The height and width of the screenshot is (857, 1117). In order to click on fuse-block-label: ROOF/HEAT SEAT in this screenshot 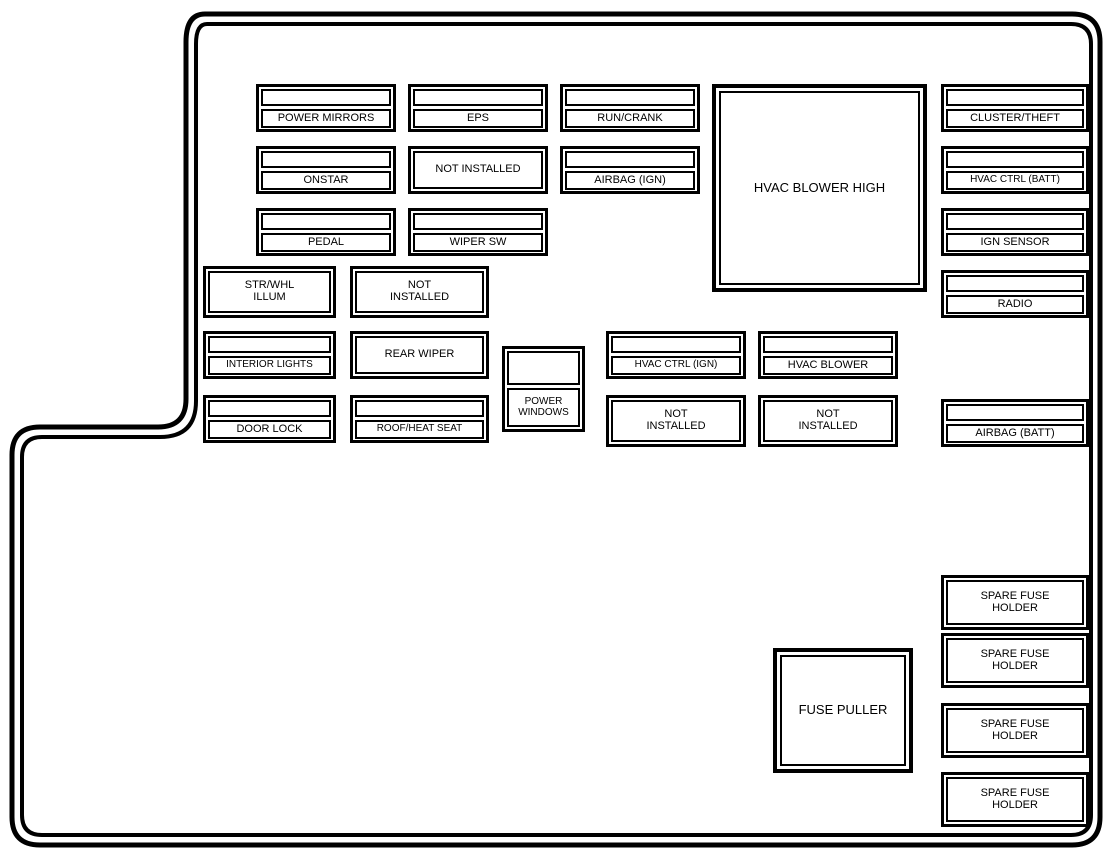, I will do `click(419, 429)`.